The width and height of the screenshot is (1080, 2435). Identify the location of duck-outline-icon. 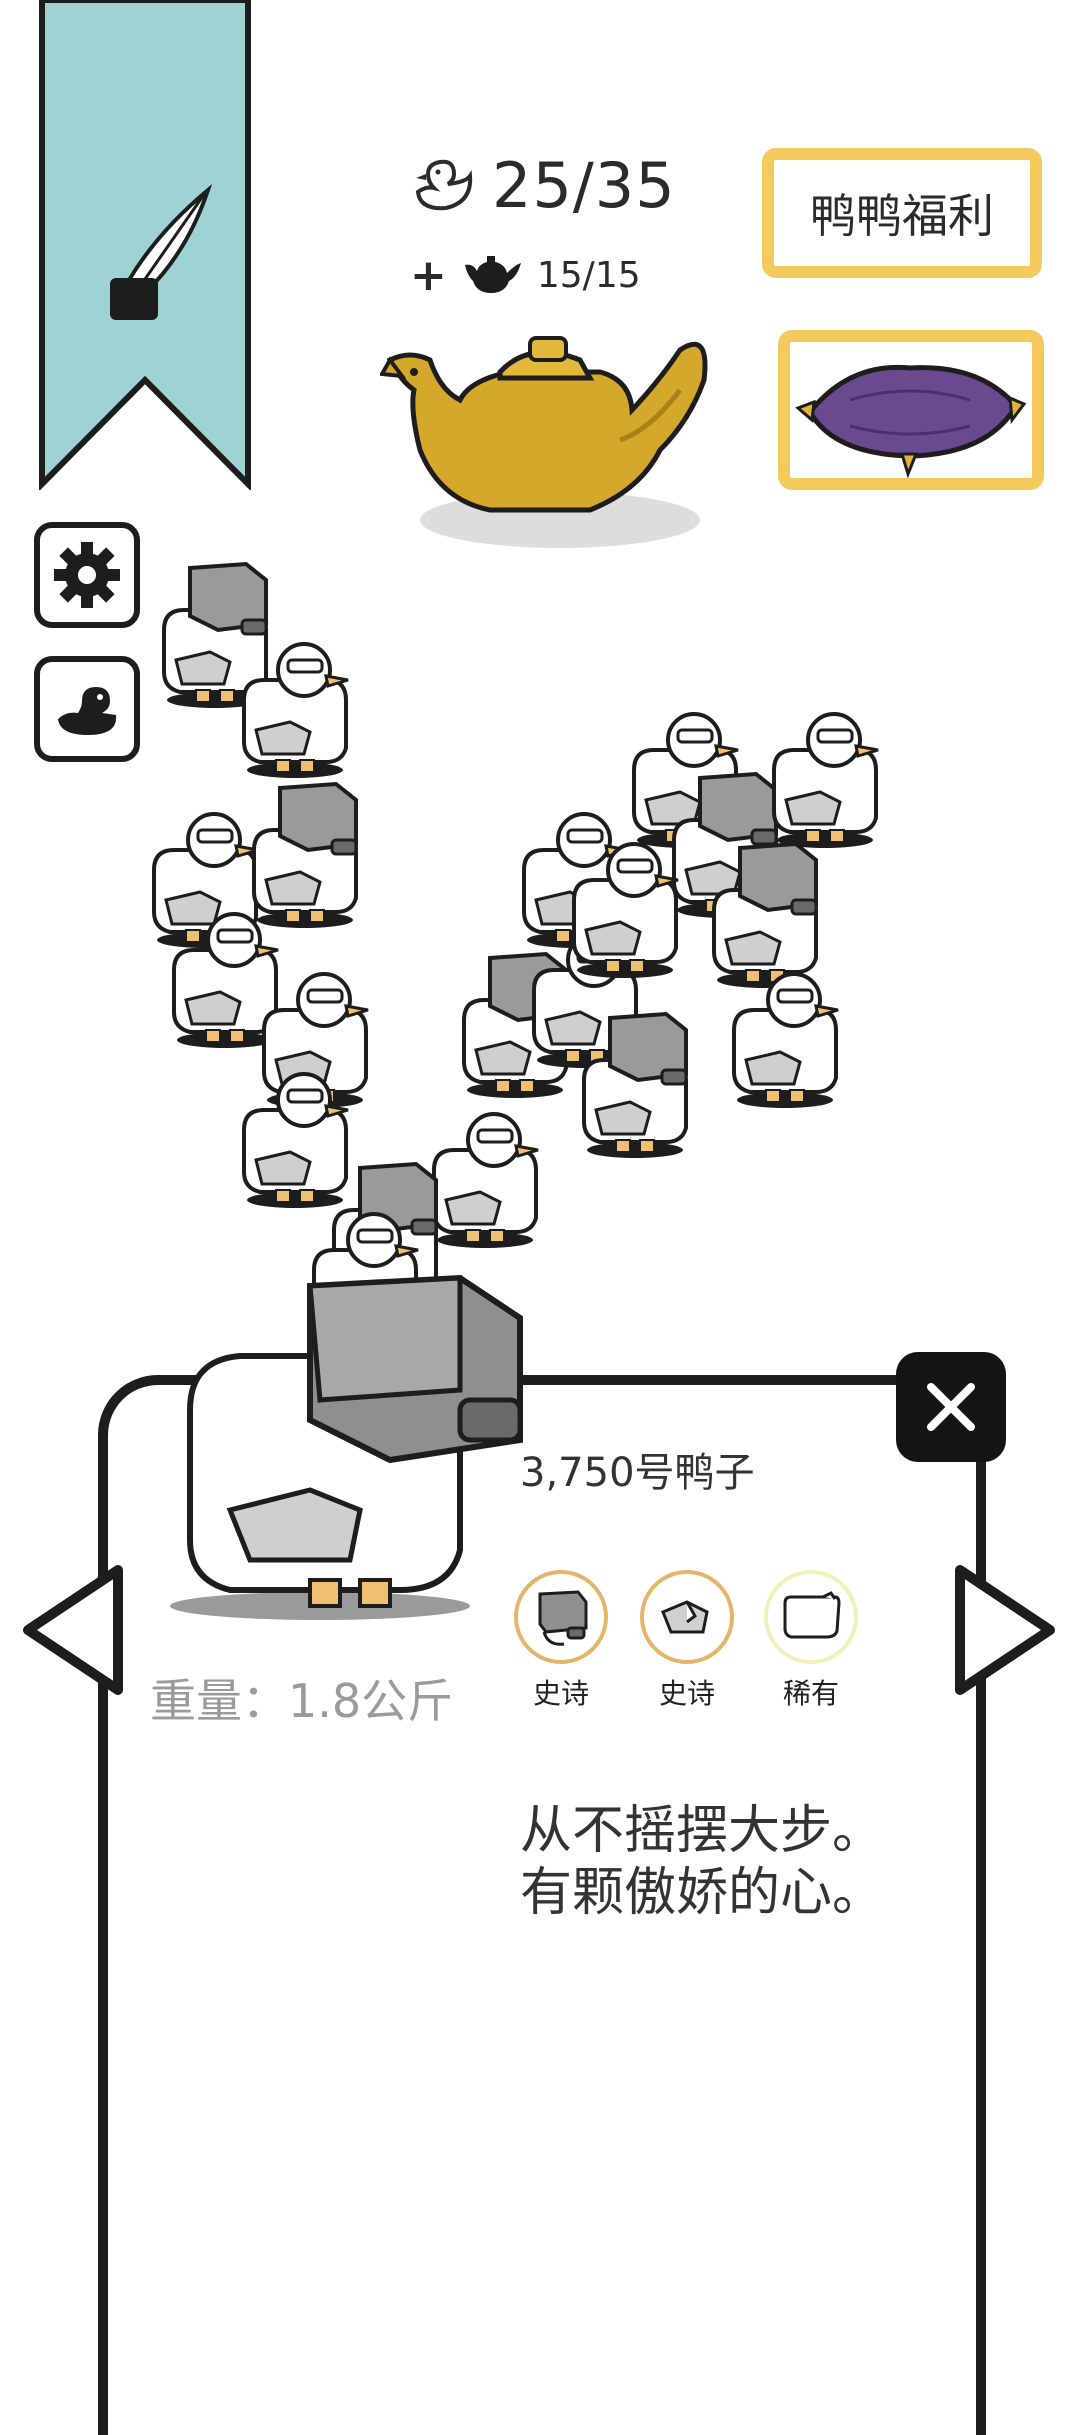
(444, 185).